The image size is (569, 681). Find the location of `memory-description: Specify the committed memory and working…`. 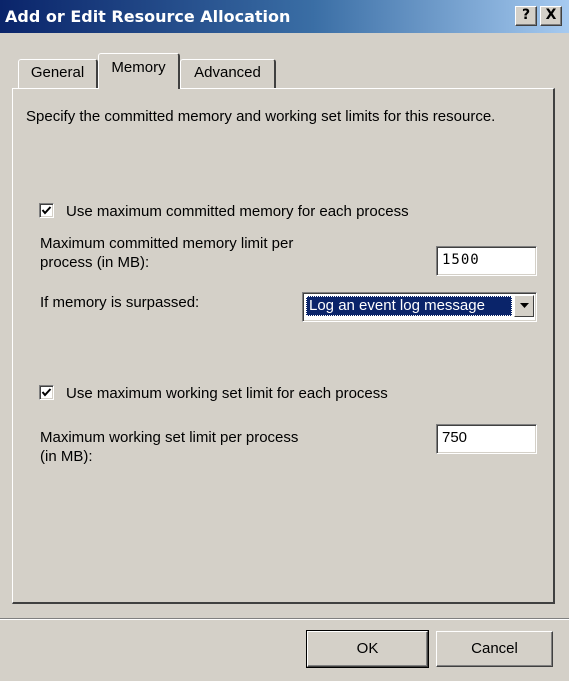

memory-description: Specify the committed memory and working… is located at coordinates (261, 116).